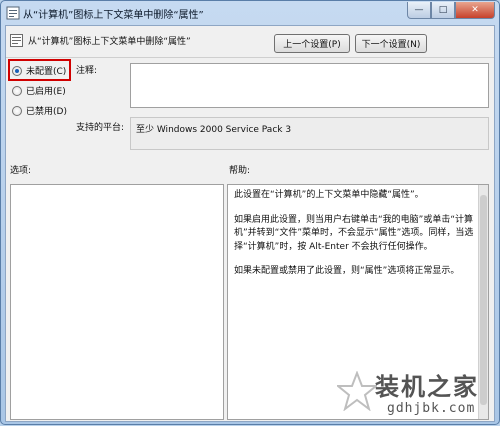  I want to click on radio-label: 已禁用(D), so click(46, 112).